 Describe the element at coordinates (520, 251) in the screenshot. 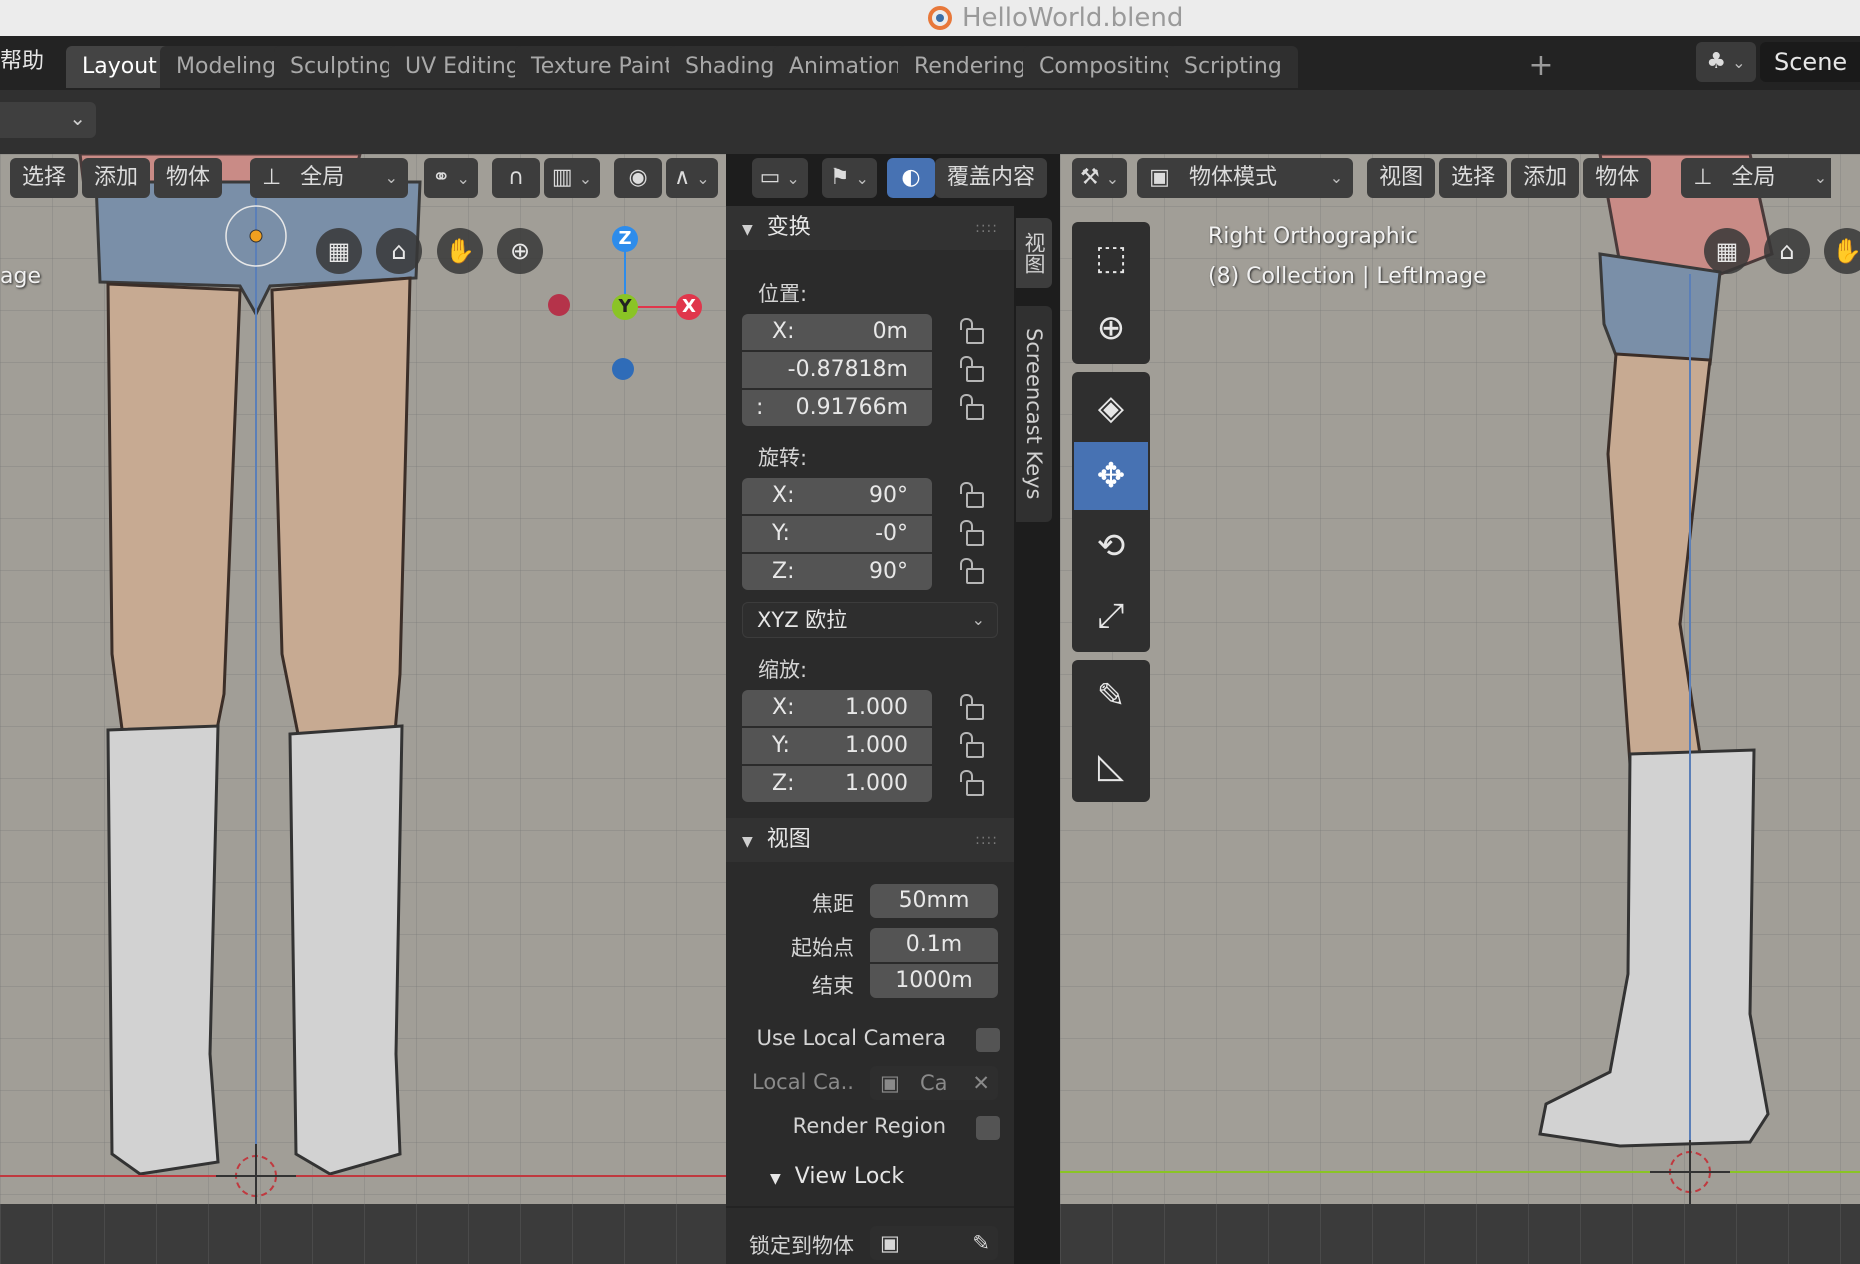

I see `zoom-icon: ⊕` at that location.